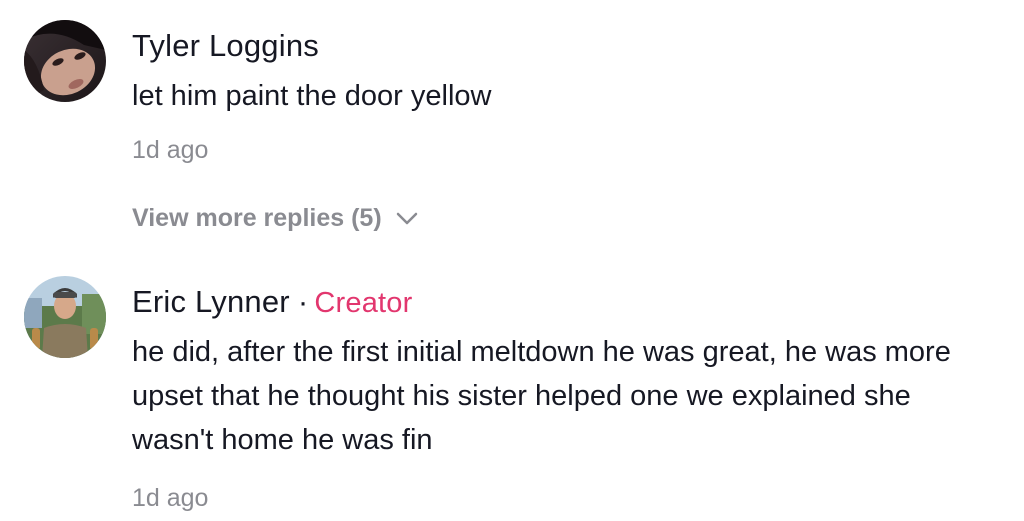  What do you see at coordinates (211, 301) in the screenshot?
I see `author-name: Eric Lynner` at bounding box center [211, 301].